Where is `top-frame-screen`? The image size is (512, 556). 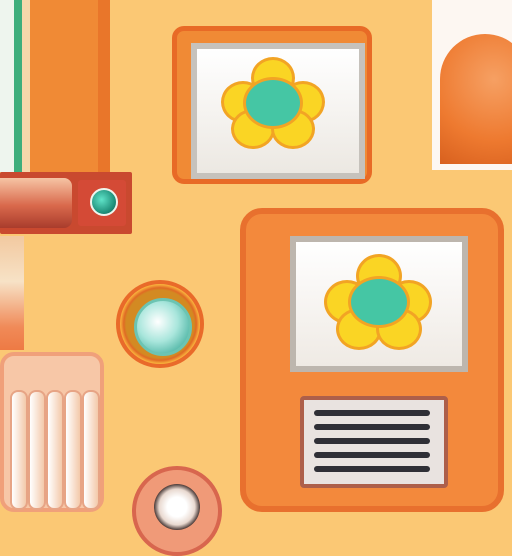 top-frame-screen is located at coordinates (278, 111).